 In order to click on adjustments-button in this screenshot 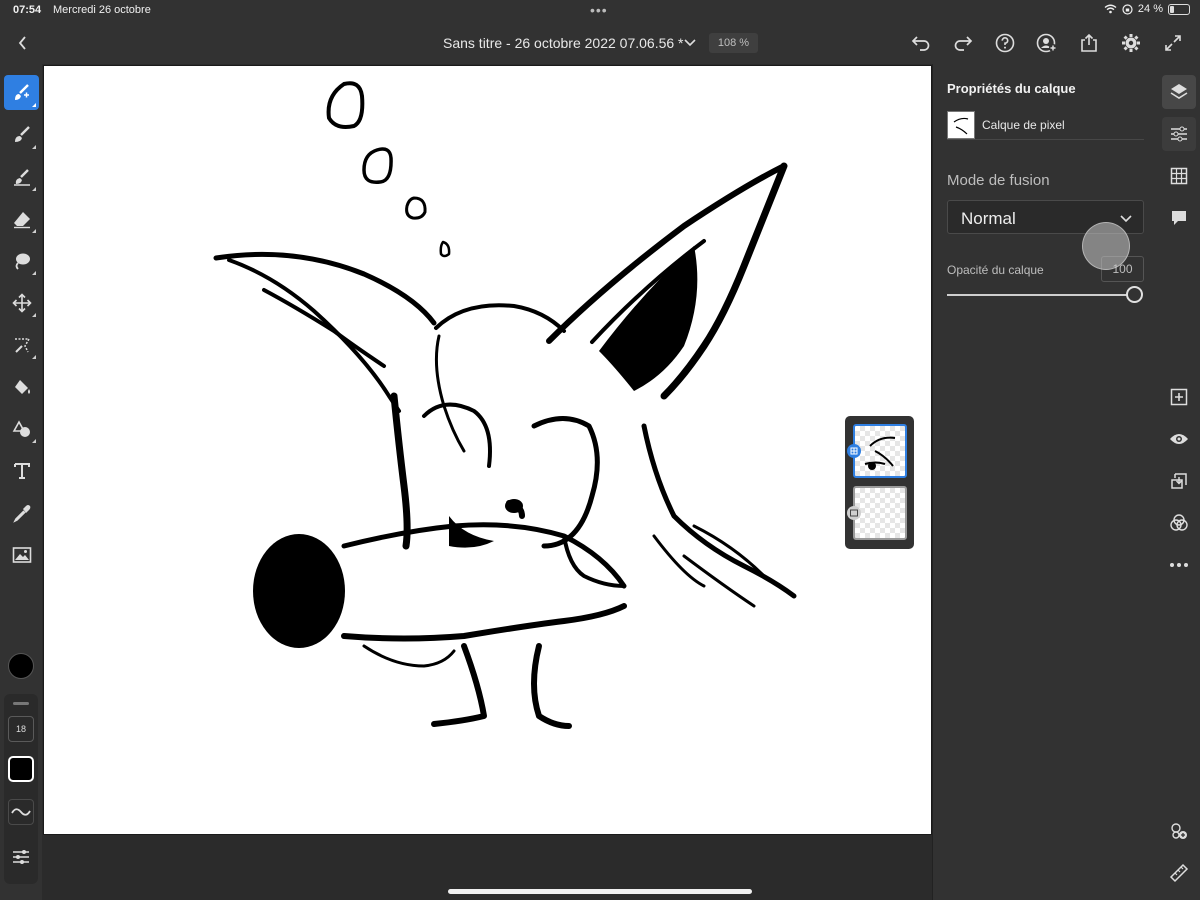, I will do `click(1179, 831)`.